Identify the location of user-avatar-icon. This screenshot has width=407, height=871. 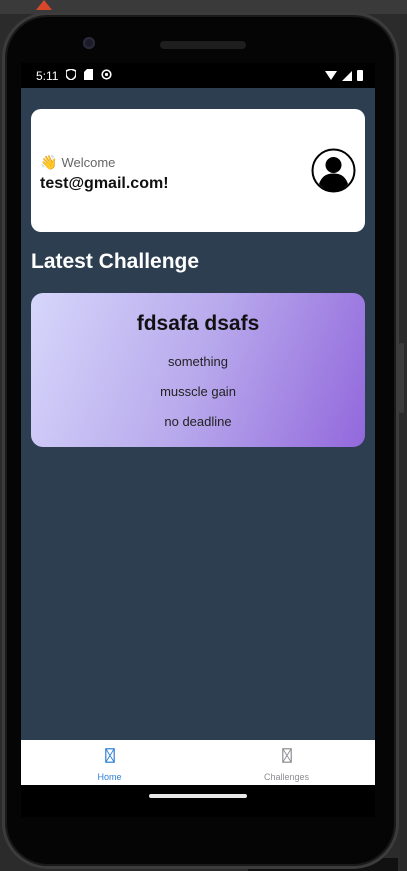
(333, 170).